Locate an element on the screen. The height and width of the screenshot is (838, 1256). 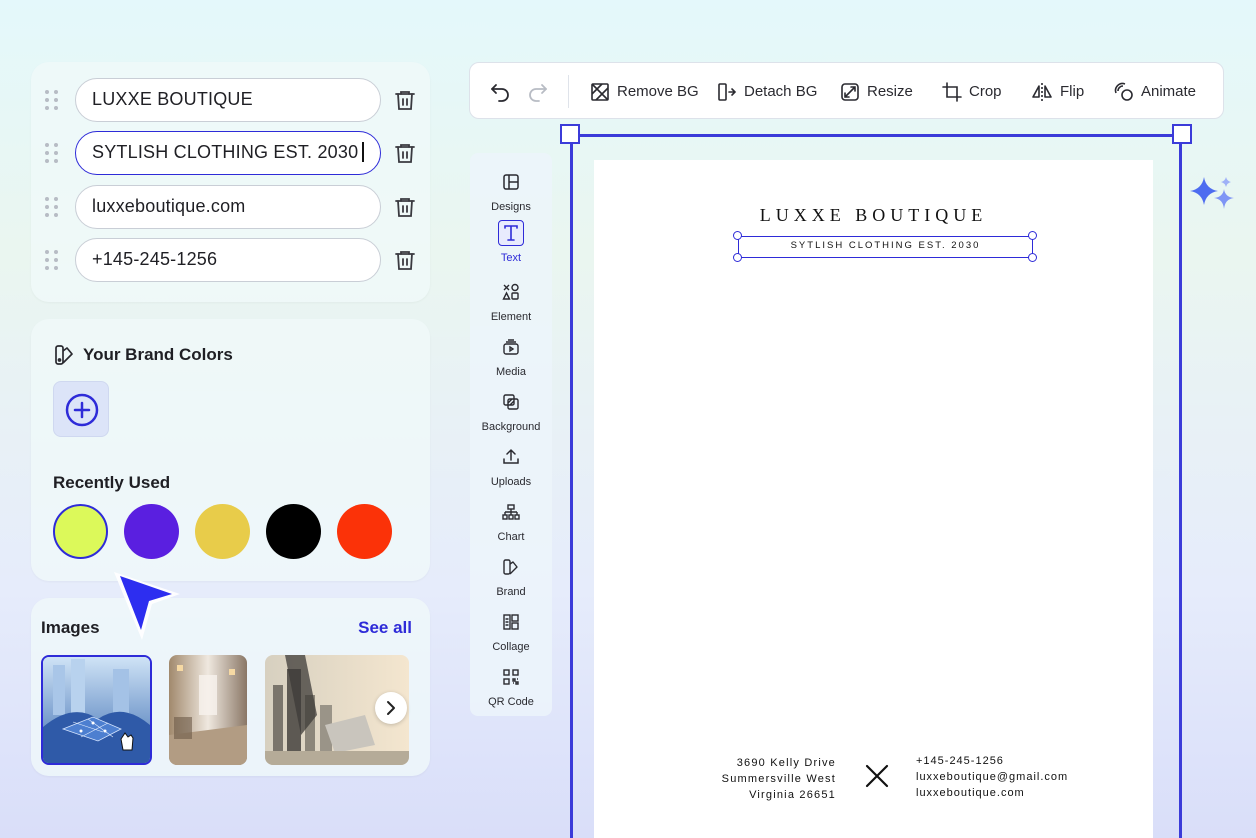
collage-icon is located at coordinates (511, 622).